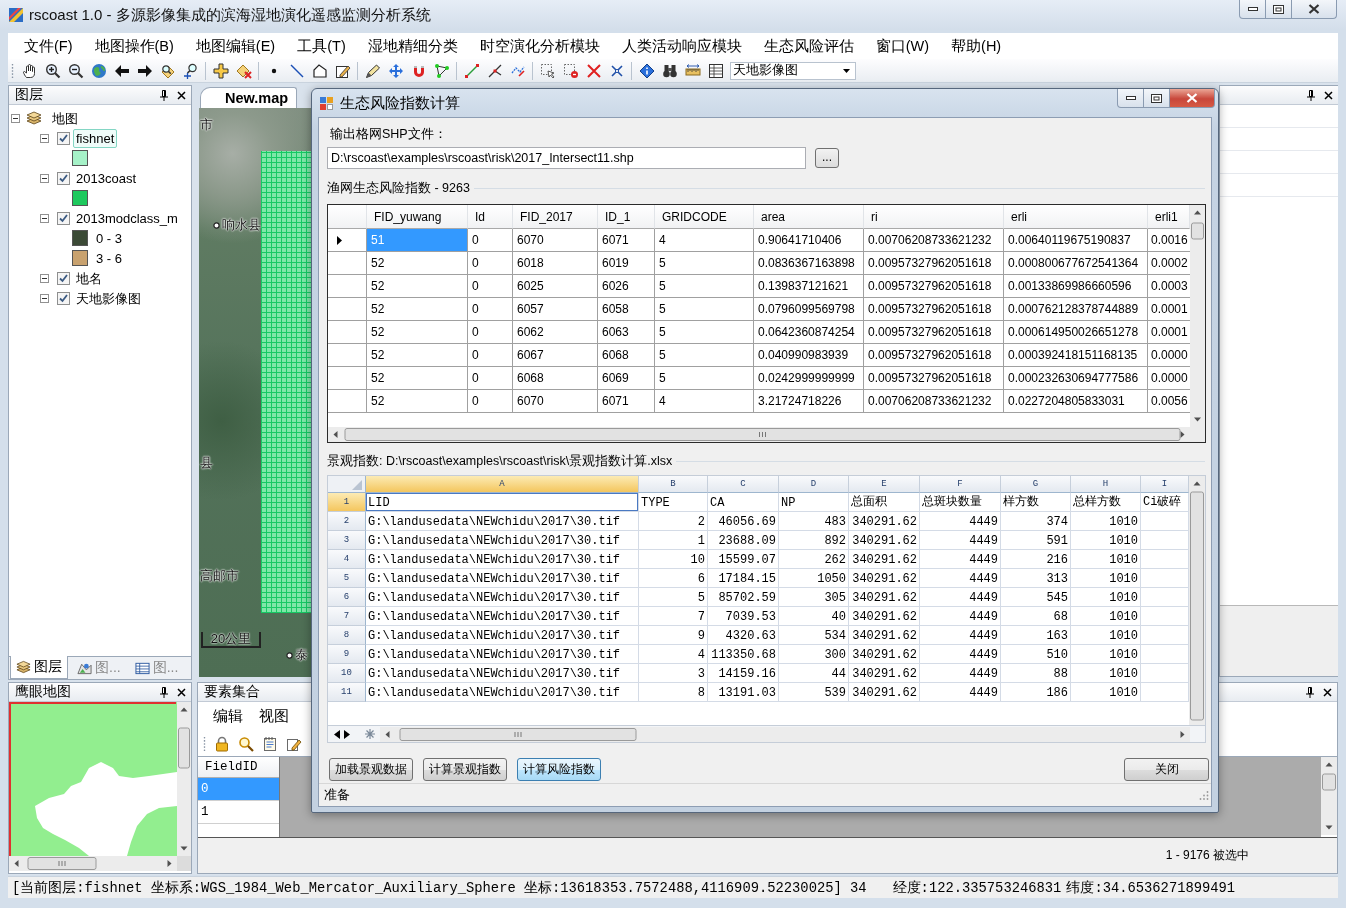  I want to click on sheet-cell: 892, so click(814, 540).